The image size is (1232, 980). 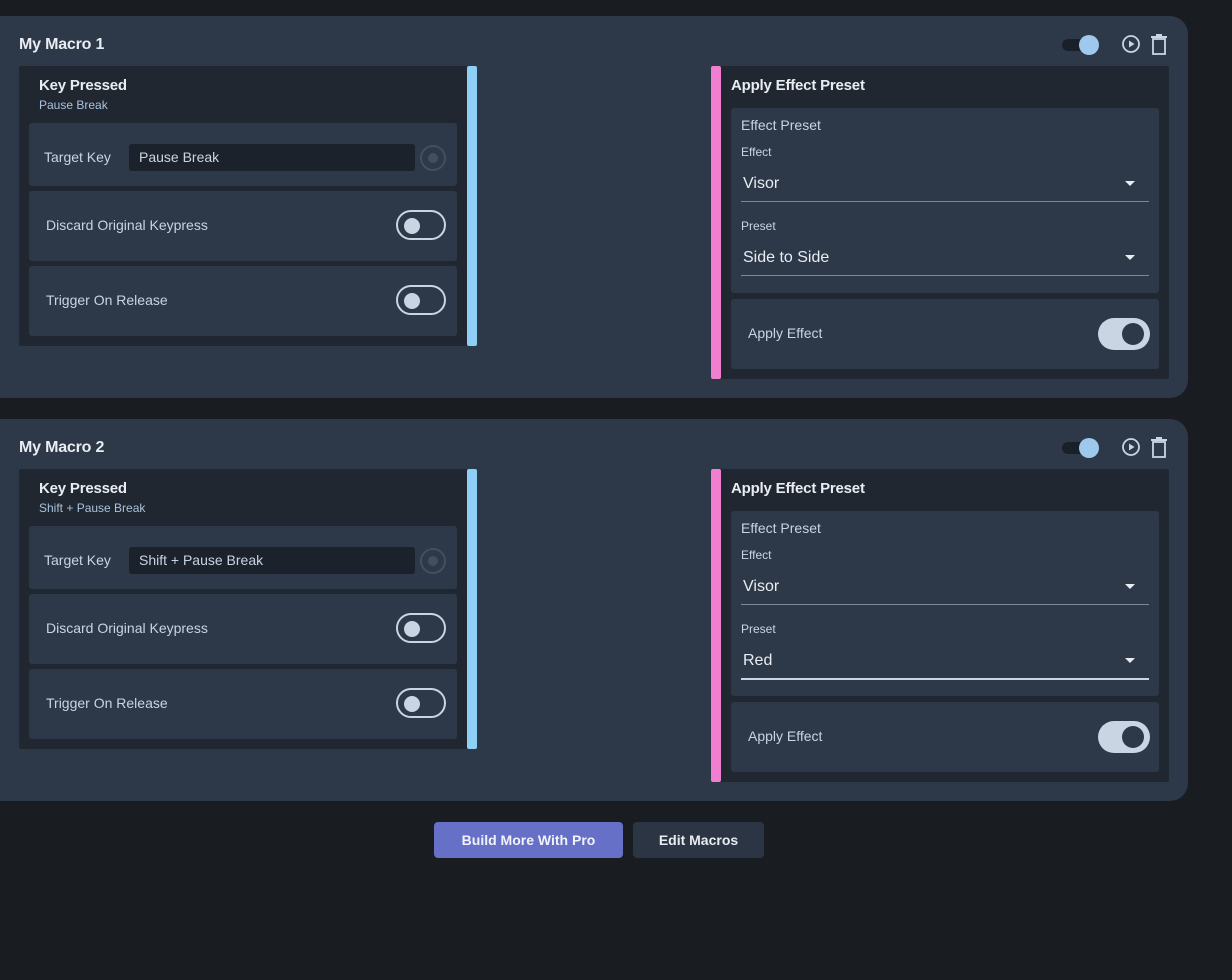 I want to click on trigger-subtitle: Pause Break, so click(x=73, y=105).